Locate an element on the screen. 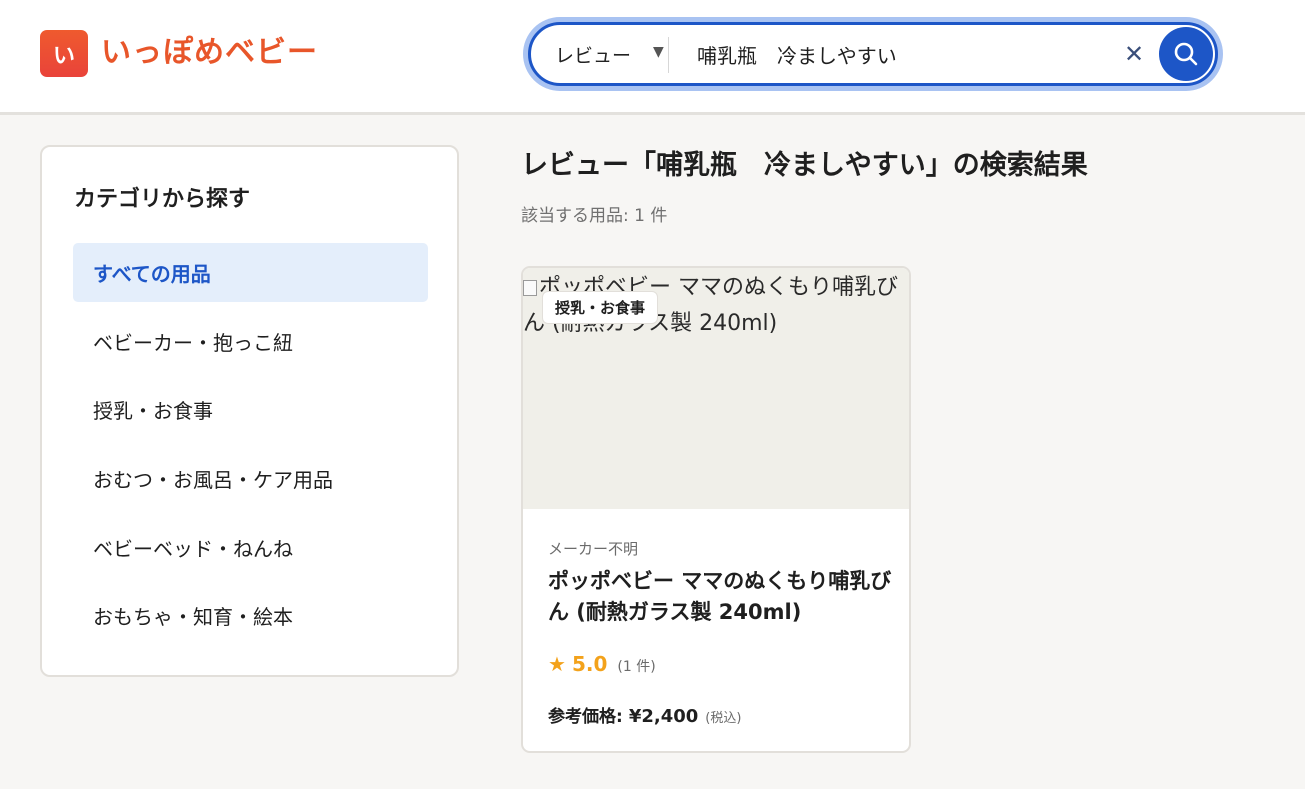 Image resolution: width=1305 pixels, height=789 pixels. site-header: い いっぽめベビー レビュー ▼ ✕ is located at coordinates (652, 57).